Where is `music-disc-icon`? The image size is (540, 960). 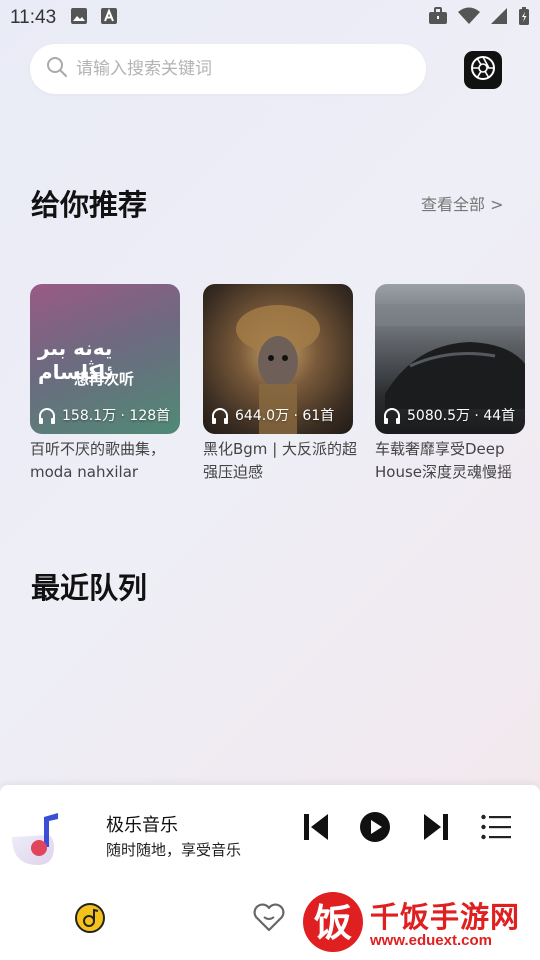
music-disc-icon is located at coordinates (90, 920).